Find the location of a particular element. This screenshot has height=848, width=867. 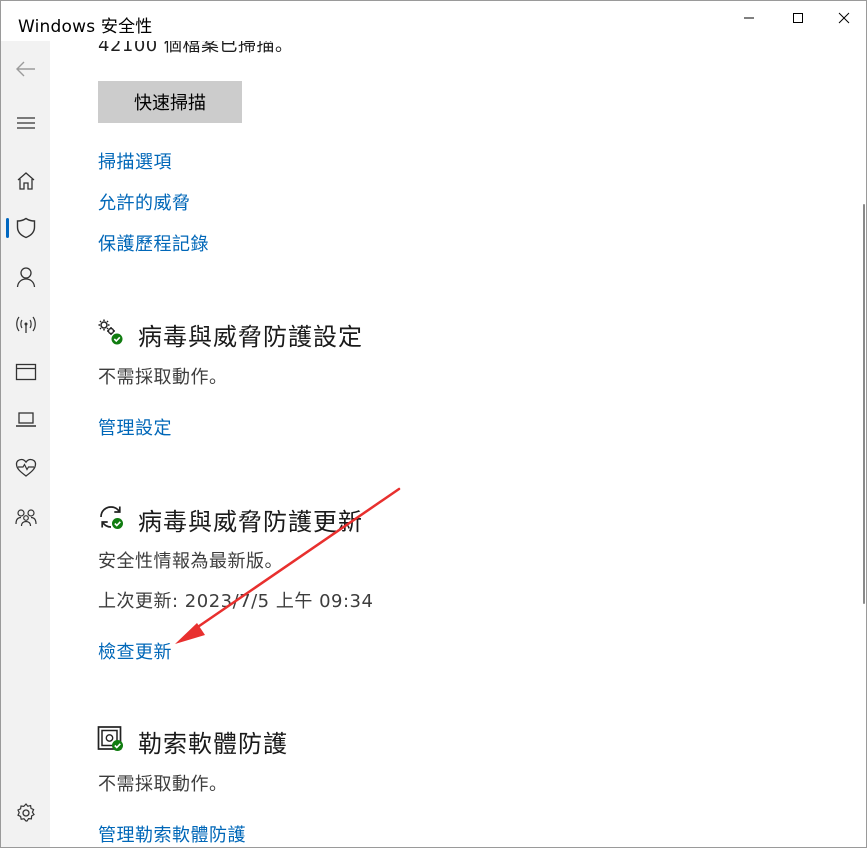

scanned-files-count-text: 42100 個檔案已掃描。 is located at coordinates (196, 48).